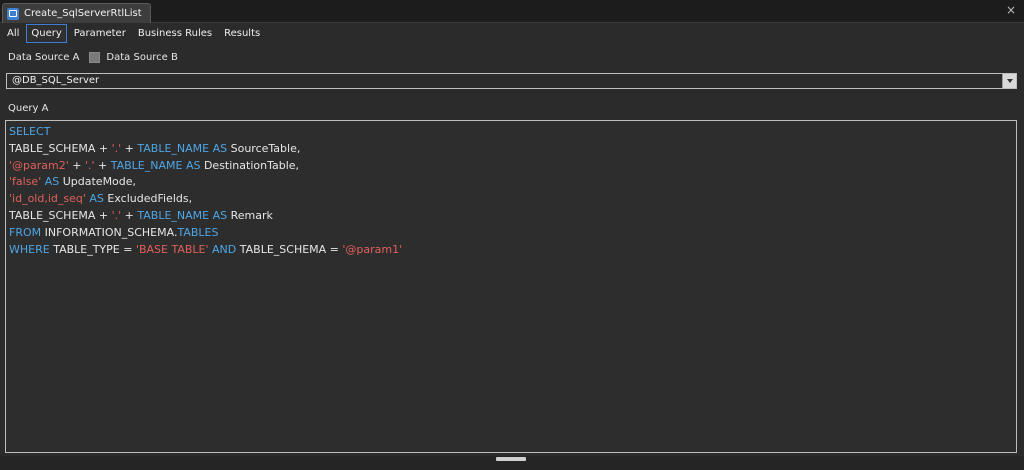  I want to click on code-line: FROM INFORMATION_SCHEMA.TABLES, so click(205, 233).